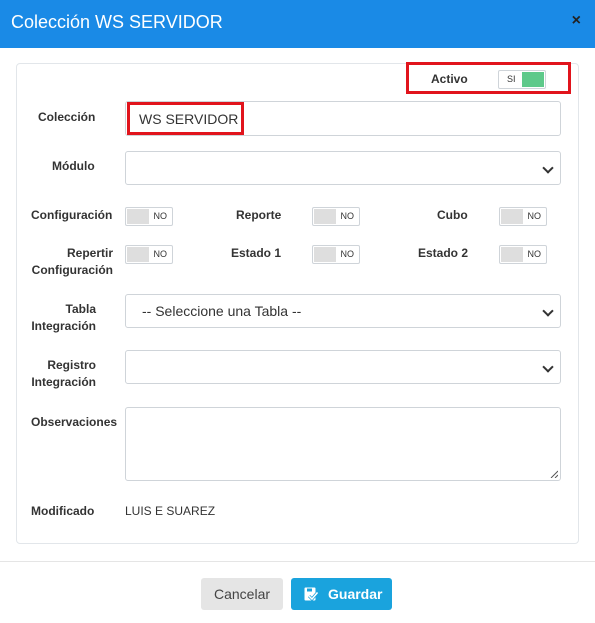 The width and height of the screenshot is (595, 623). I want to click on observaciones-label: Observaciones, so click(74, 422).